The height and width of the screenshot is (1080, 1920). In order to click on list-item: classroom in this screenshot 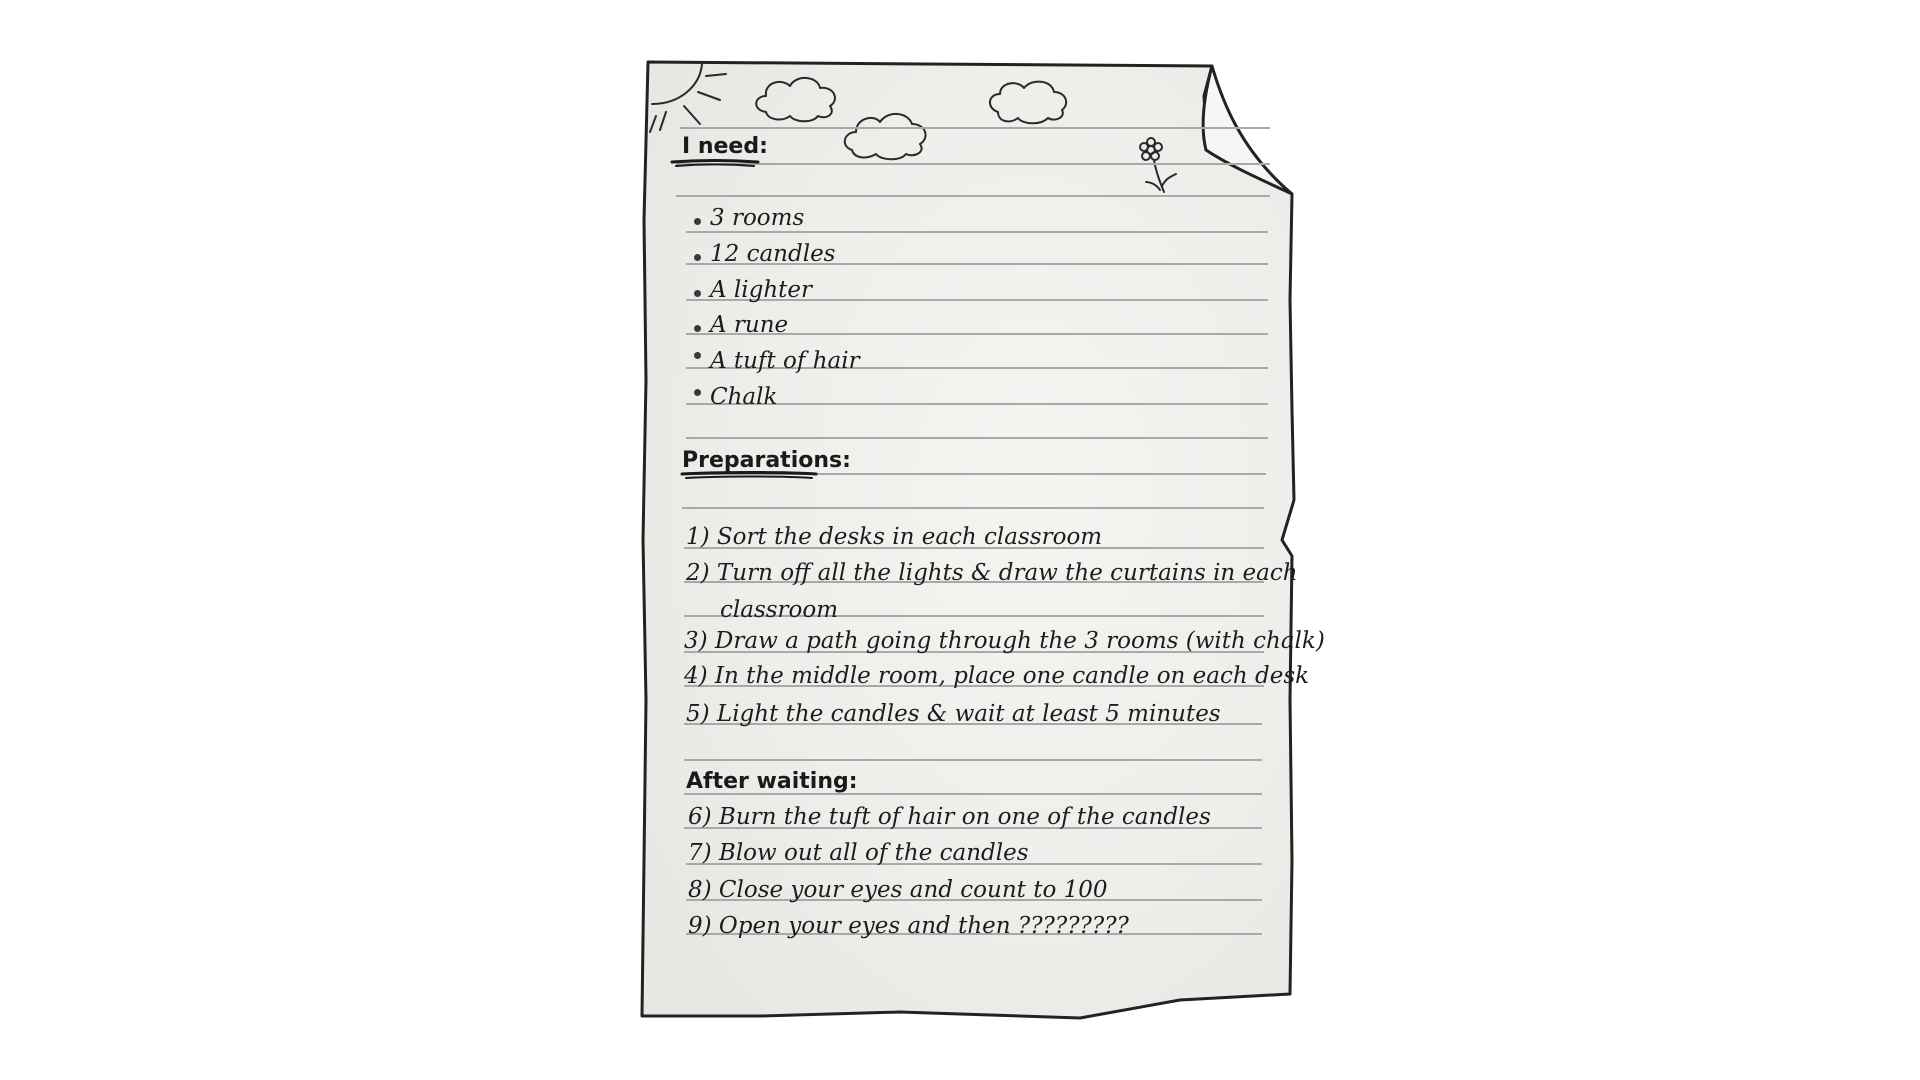, I will do `click(779, 610)`.